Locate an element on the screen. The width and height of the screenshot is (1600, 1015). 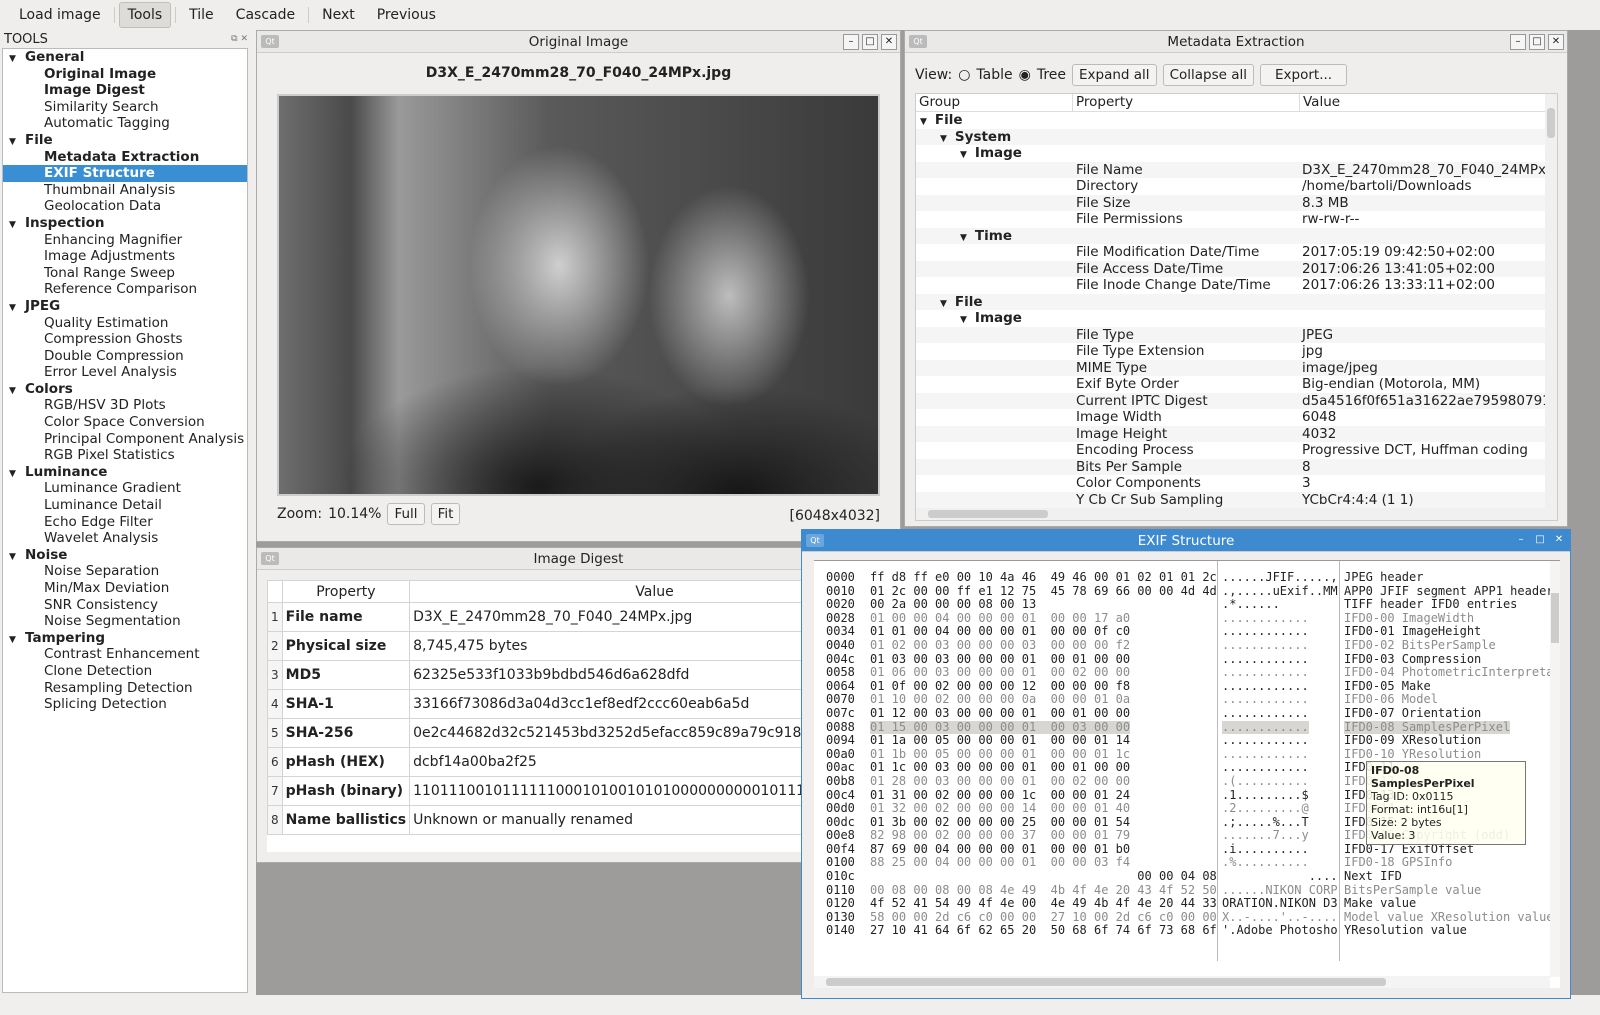
float-icon: ⧉ is located at coordinates (234, 39).